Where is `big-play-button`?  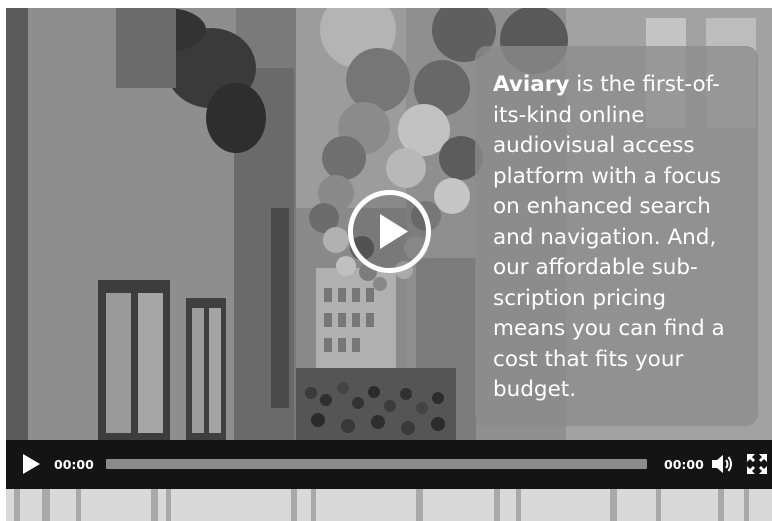 big-play-button is located at coordinates (389, 231).